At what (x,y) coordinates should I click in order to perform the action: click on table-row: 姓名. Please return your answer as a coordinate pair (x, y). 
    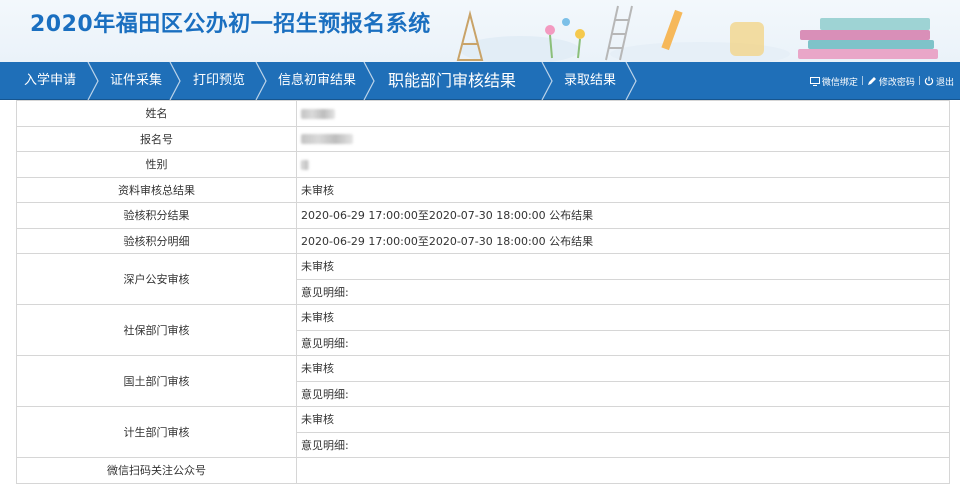
    Looking at the image, I should click on (483, 113).